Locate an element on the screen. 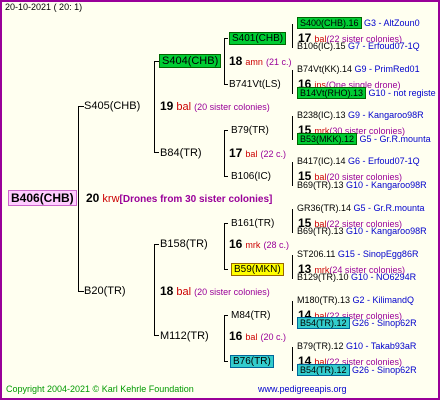 Image resolution: width=440 pixels, height=400 pixels. gen4-name: B53(MKK).12 is located at coordinates (327, 139).